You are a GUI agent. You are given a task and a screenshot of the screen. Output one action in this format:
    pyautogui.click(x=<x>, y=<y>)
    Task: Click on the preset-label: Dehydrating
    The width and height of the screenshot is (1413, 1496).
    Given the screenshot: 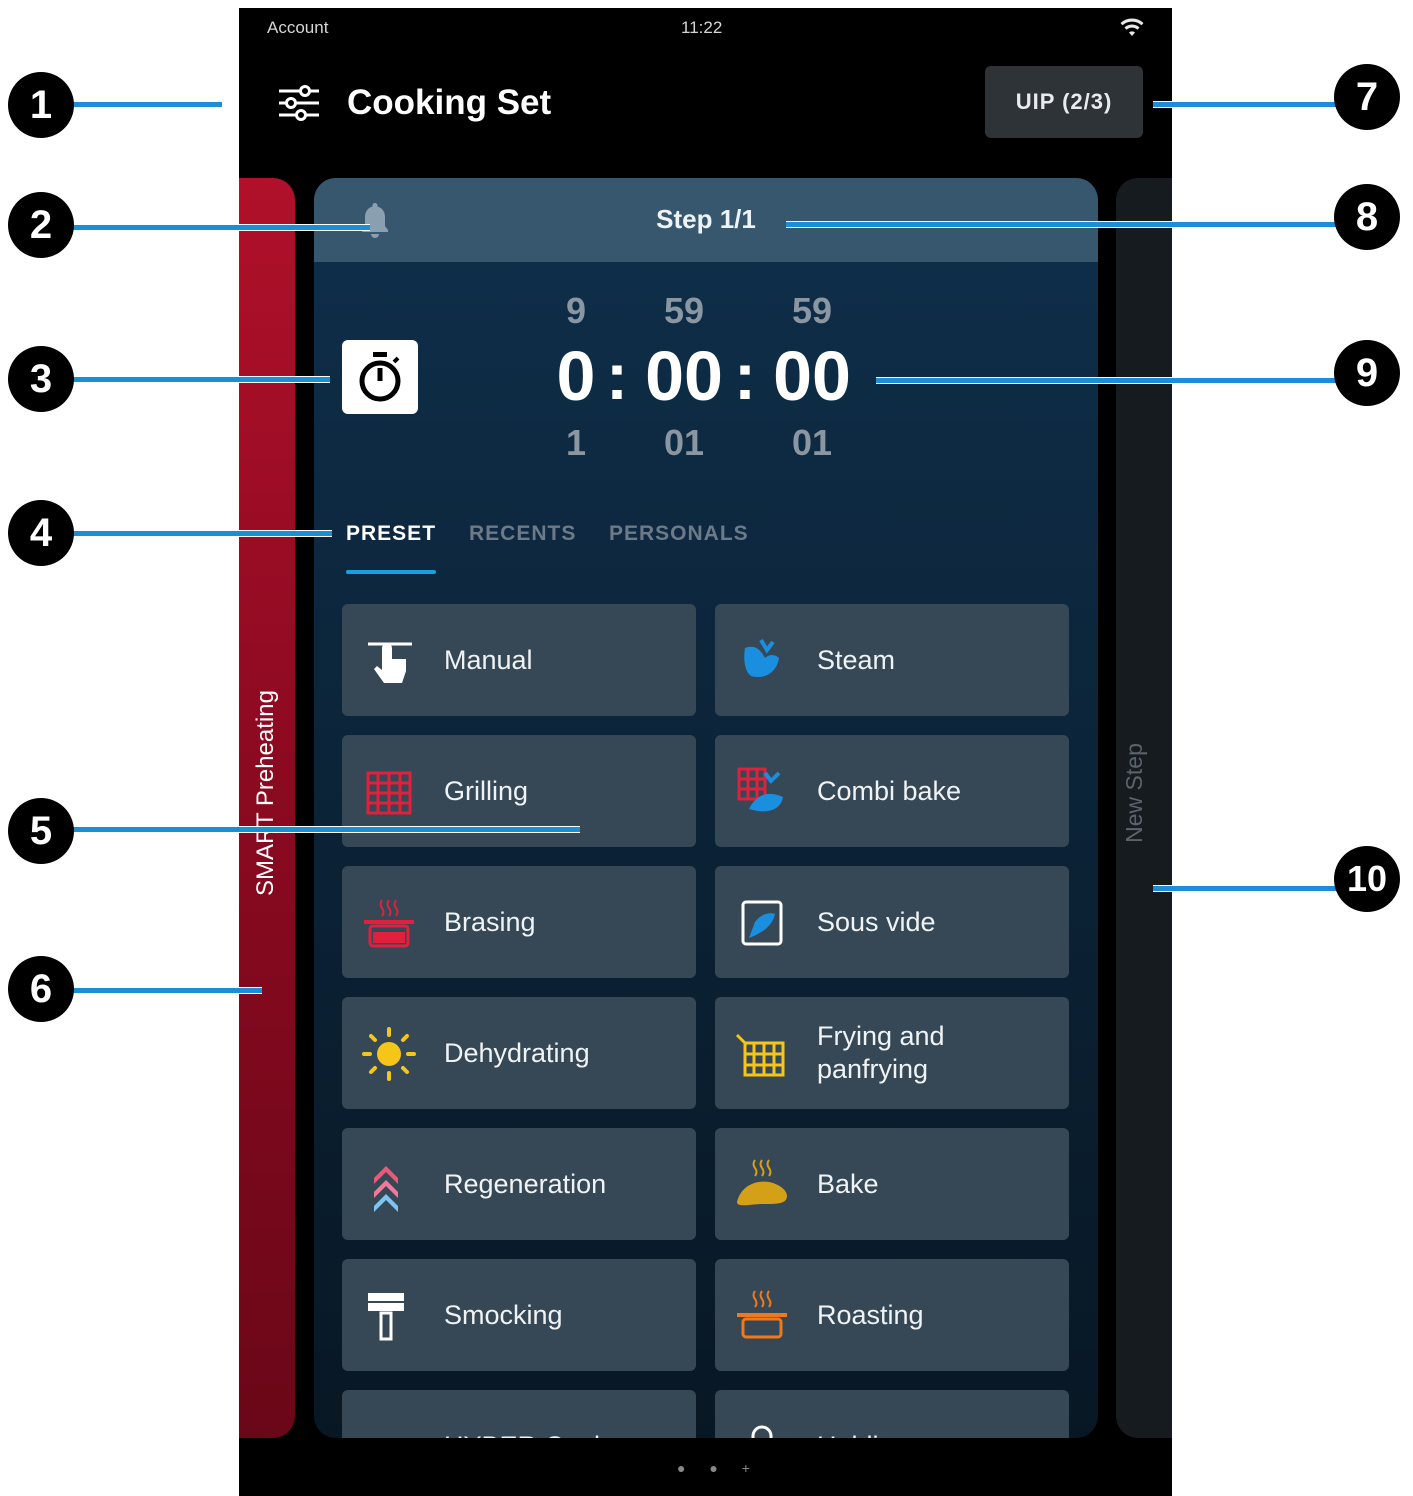 What is the action you would take?
    pyautogui.click(x=517, y=1052)
    